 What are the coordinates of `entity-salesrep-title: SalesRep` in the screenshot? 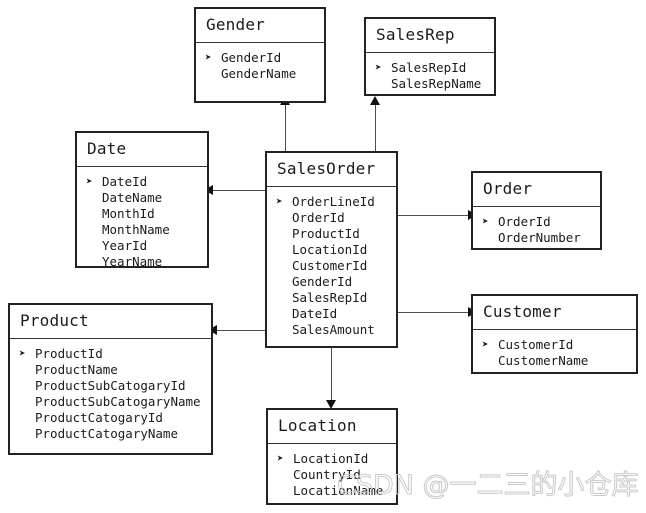 It's located at (430, 36).